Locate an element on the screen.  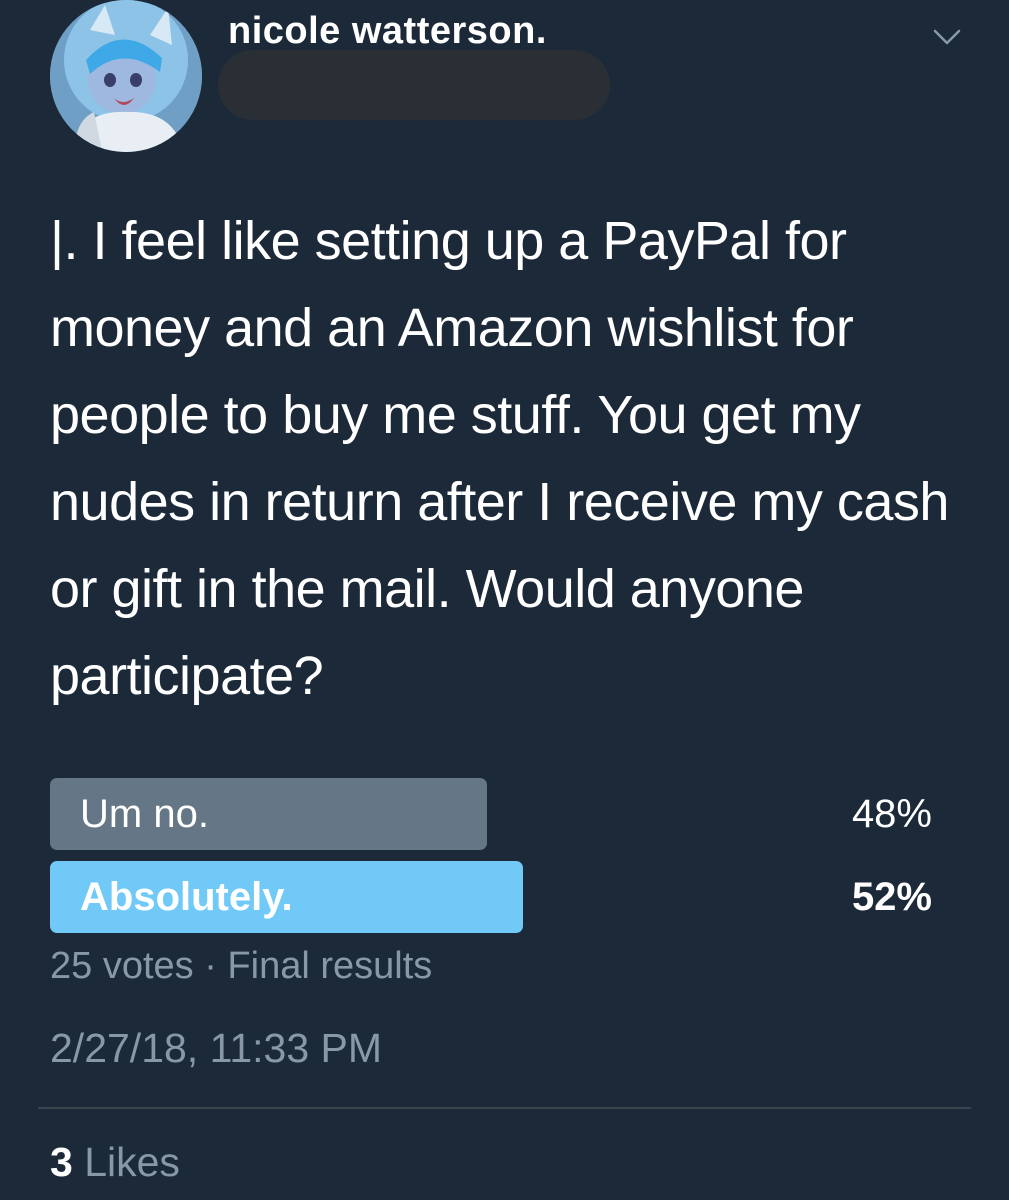
divider is located at coordinates (504, 1108).